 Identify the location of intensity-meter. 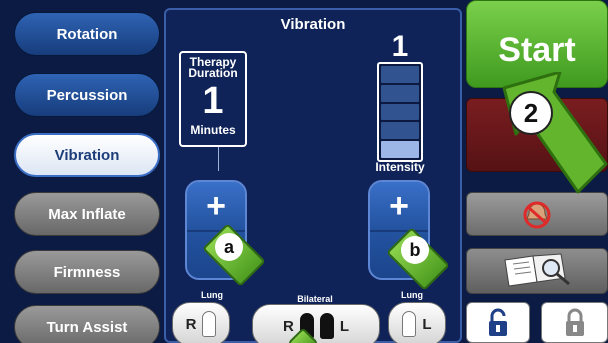
(400, 112).